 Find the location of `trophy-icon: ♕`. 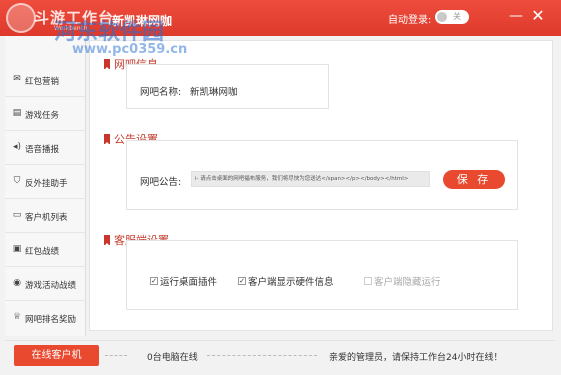

trophy-icon: ♕ is located at coordinates (17, 317).